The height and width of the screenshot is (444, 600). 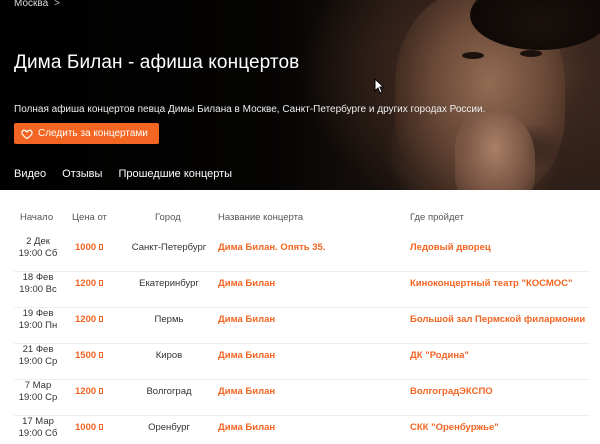 I want to click on event-date: 21 Фев 19:00 Ср, so click(x=38, y=355).